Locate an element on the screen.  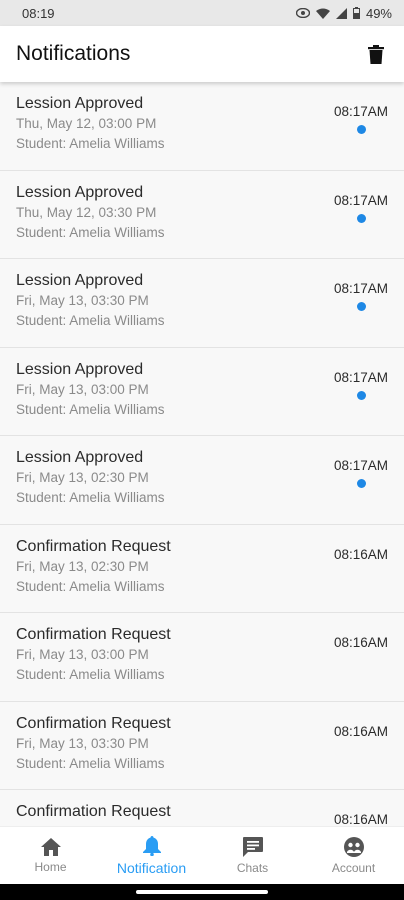
nav-label: Chats is located at coordinates (252, 868).